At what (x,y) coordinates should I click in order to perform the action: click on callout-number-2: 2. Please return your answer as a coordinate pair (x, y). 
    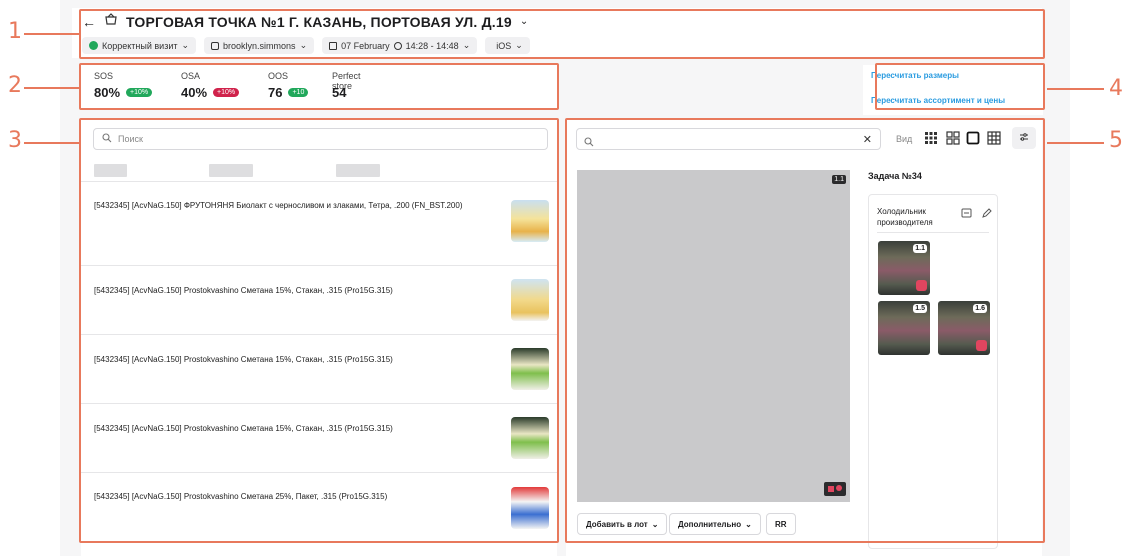
    Looking at the image, I should click on (15, 85).